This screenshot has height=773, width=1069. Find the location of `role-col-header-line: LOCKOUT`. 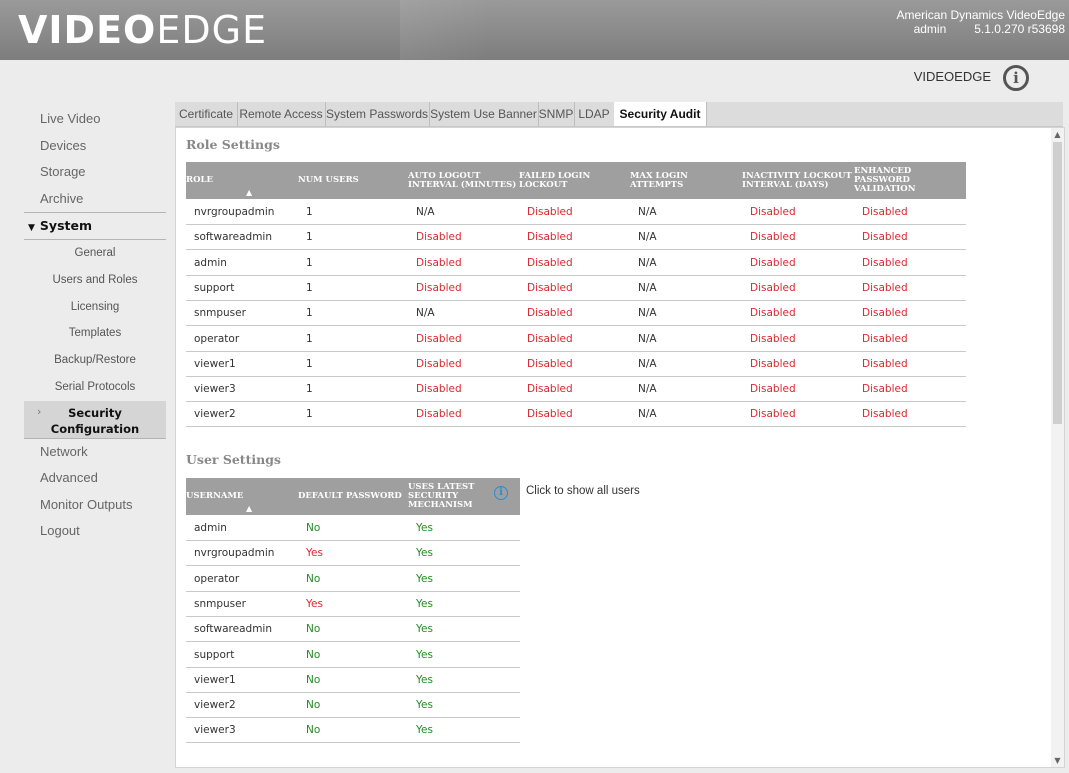

role-col-header-line: LOCKOUT is located at coordinates (543, 184).